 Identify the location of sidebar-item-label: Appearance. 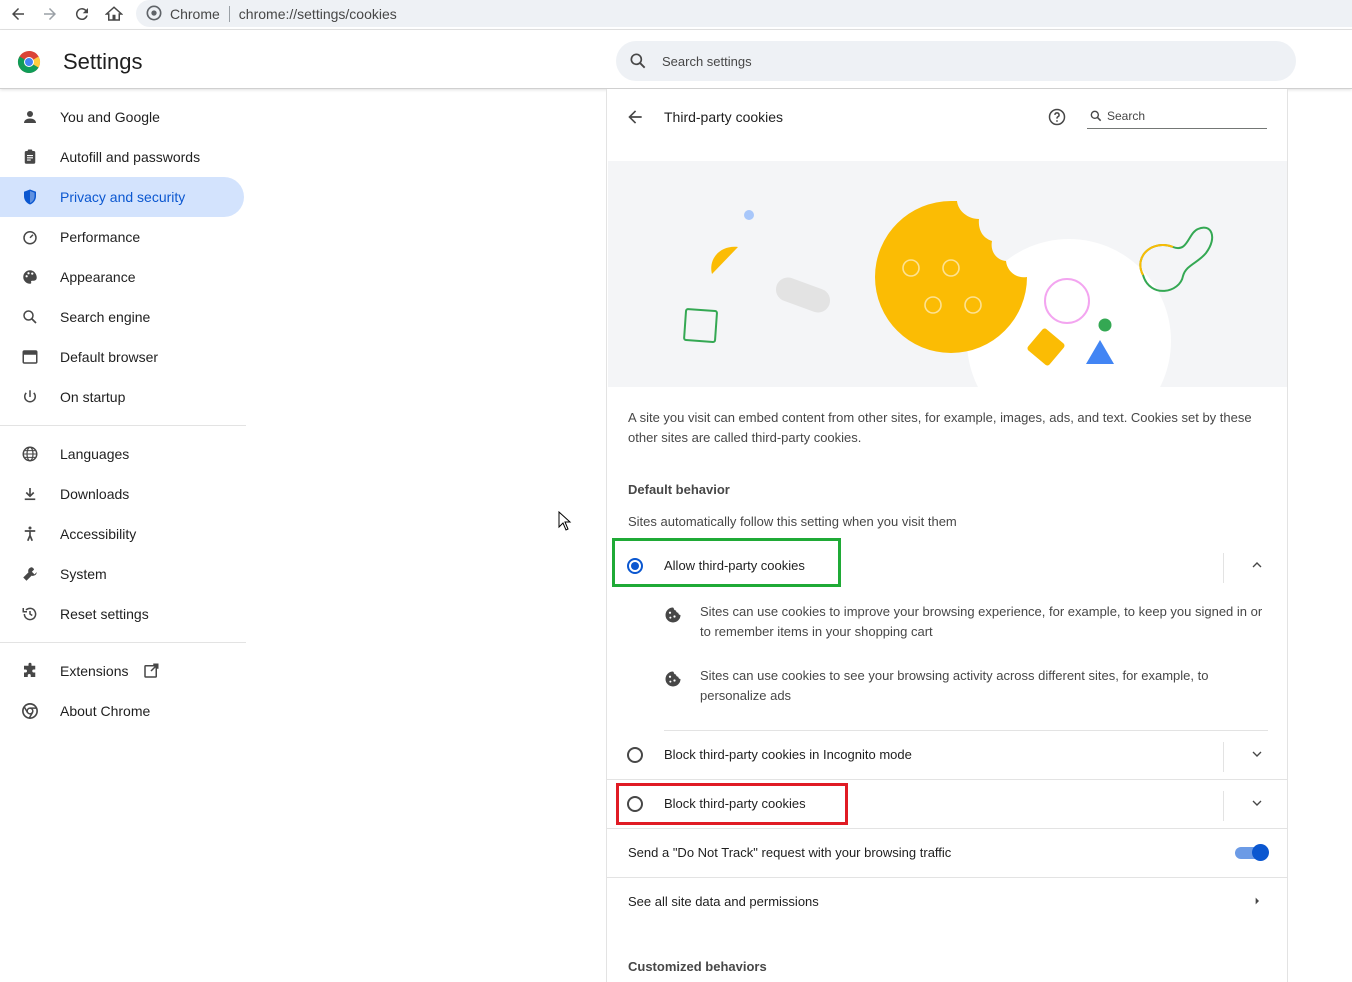
(98, 277).